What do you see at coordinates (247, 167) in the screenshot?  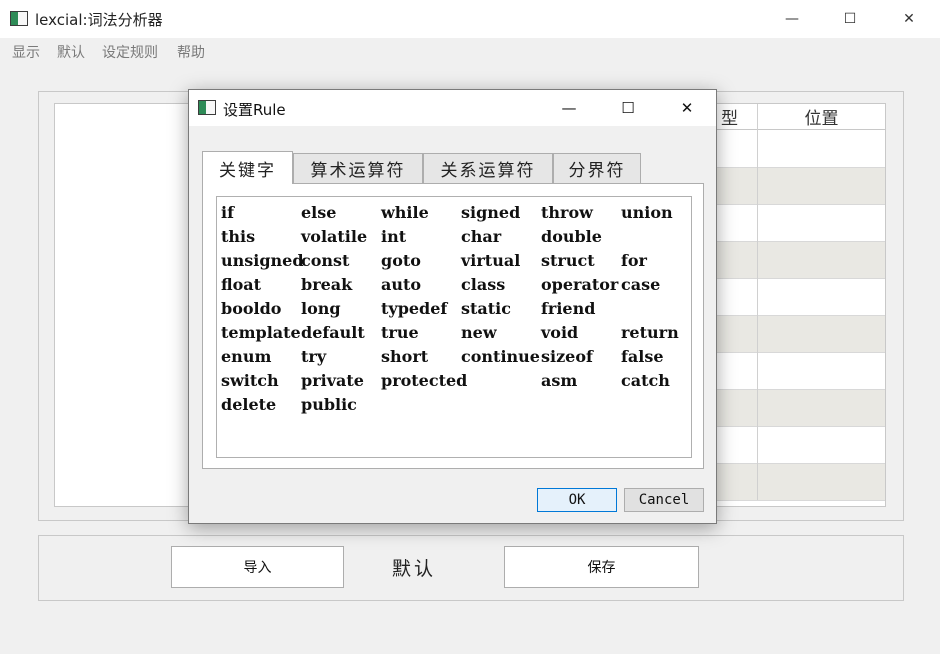 I see `tab-keywords: 关键字` at bounding box center [247, 167].